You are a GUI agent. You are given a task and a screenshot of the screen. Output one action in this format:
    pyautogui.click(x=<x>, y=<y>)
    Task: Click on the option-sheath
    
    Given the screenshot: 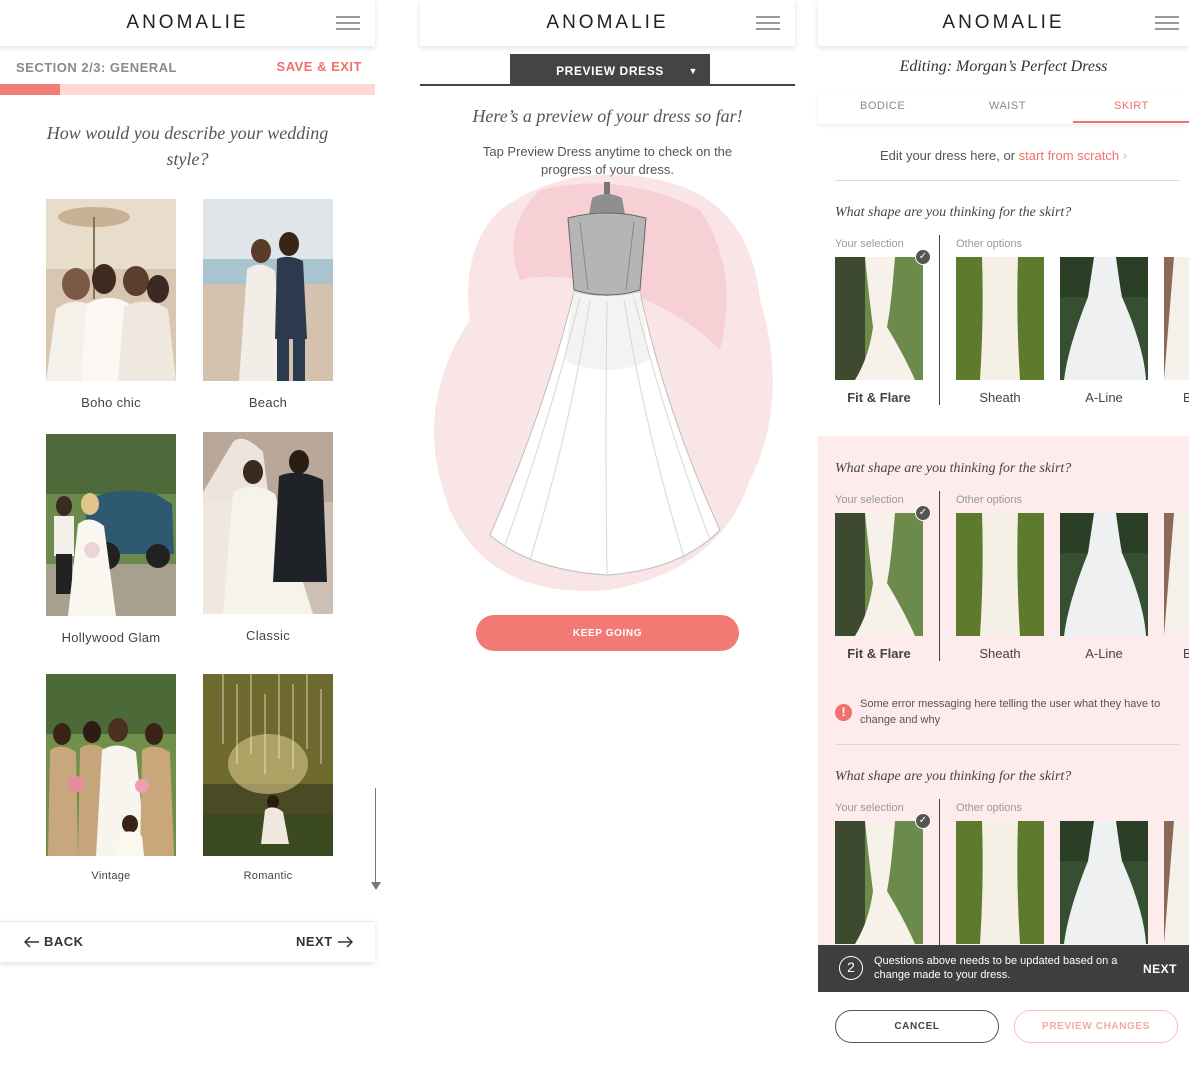 What is the action you would take?
    pyautogui.click(x=1000, y=882)
    